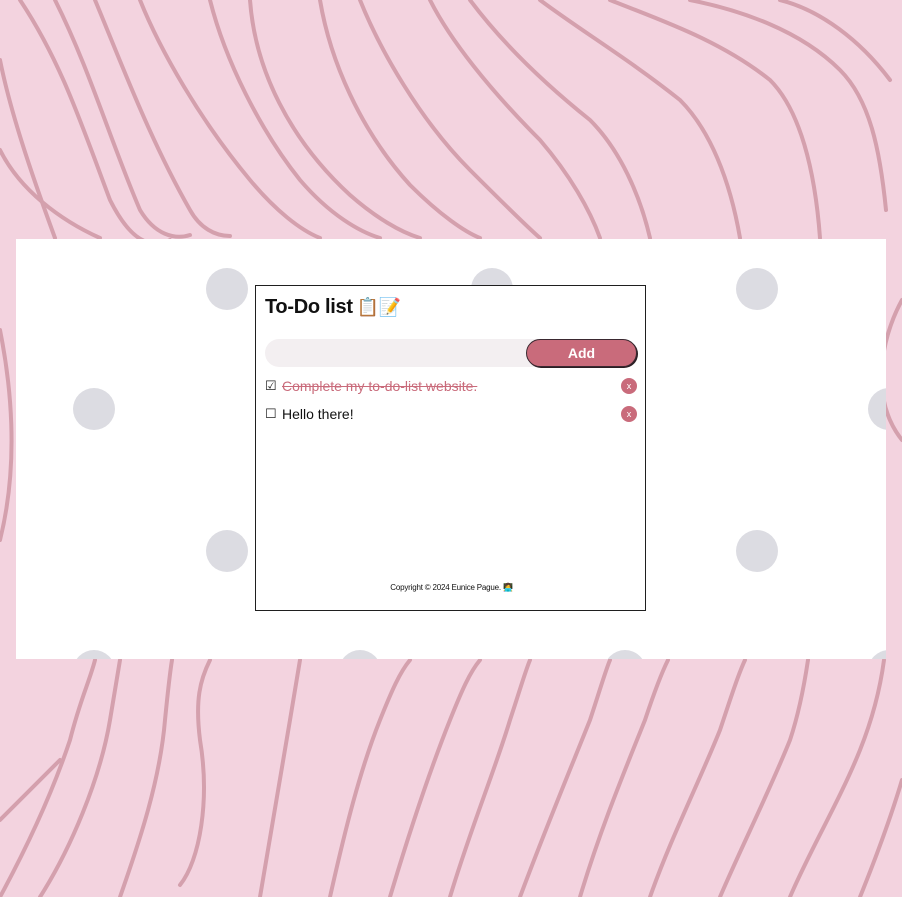 This screenshot has height=897, width=902. I want to click on page-title: To-Do list 📋📝, so click(333, 307).